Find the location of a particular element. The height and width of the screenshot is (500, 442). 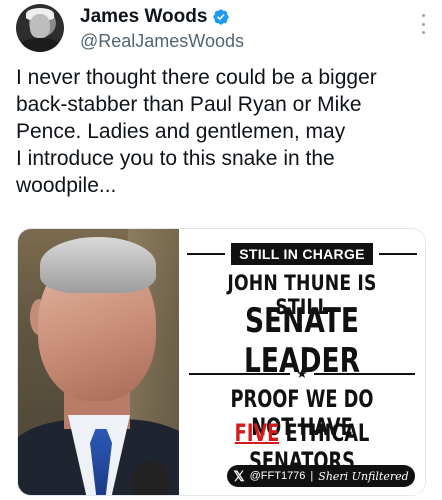

verified-badge-icon is located at coordinates (221, 17).